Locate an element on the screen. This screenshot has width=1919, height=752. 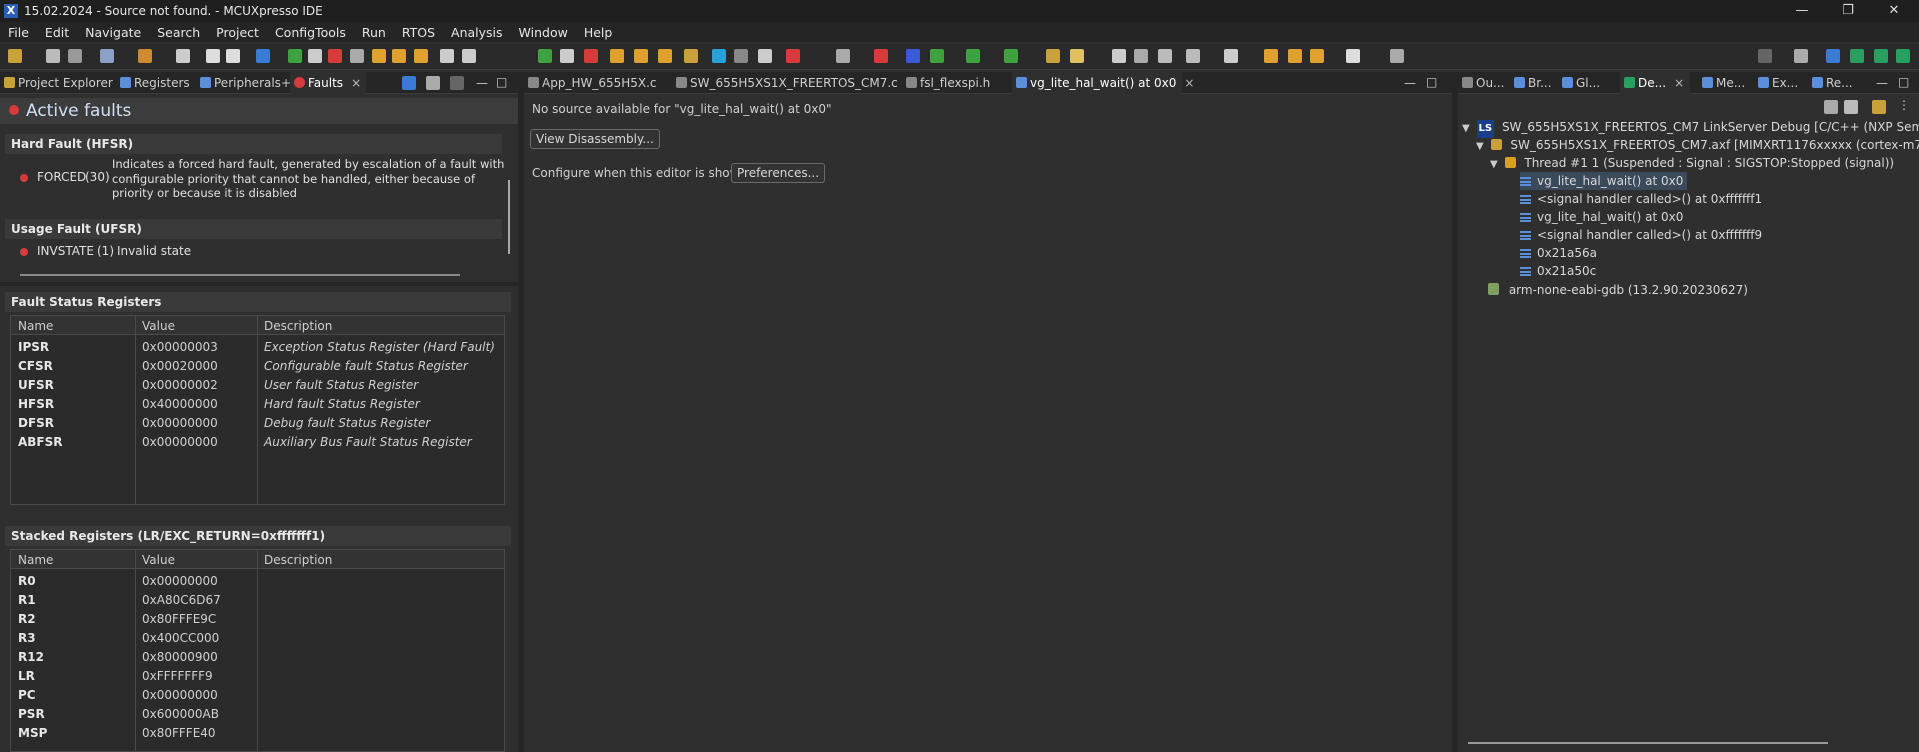
menu-rtos: RTOS is located at coordinates (418, 32).